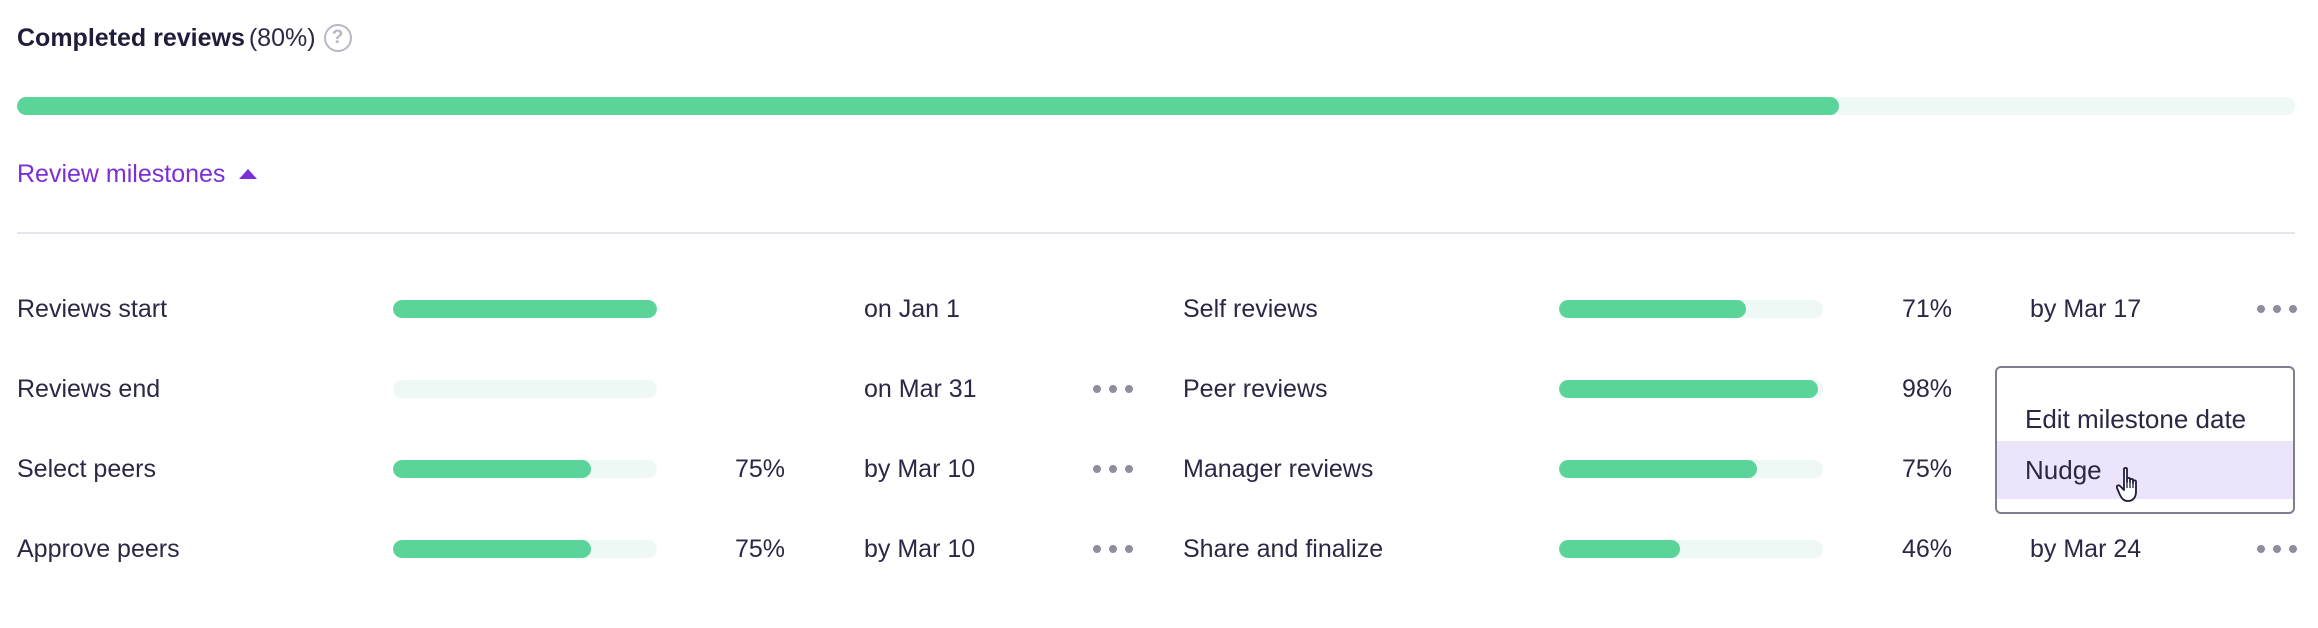 Image resolution: width=2318 pixels, height=628 pixels. What do you see at coordinates (1283, 549) in the screenshot?
I see `milestone-label: Share and finalize` at bounding box center [1283, 549].